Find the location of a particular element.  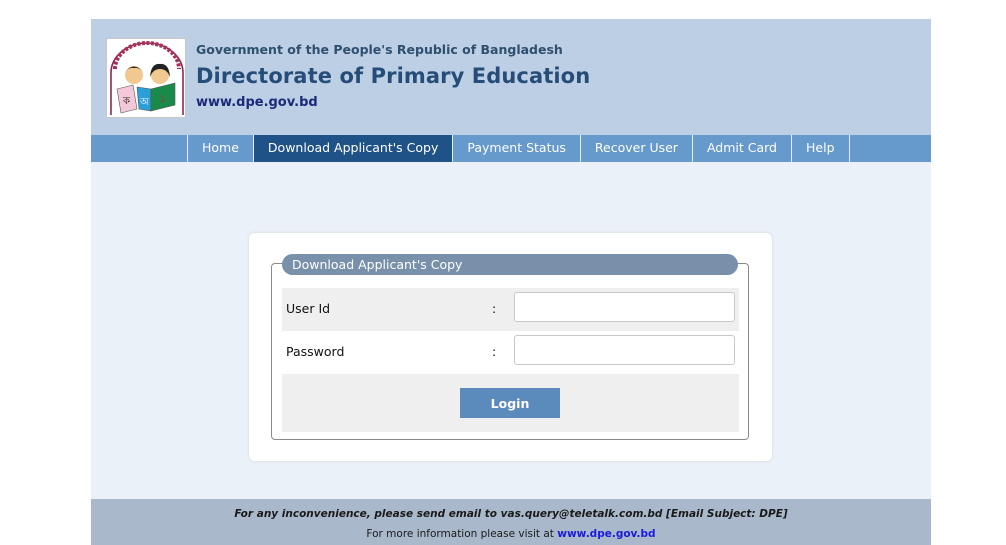

nav-help: Help is located at coordinates (820, 148).